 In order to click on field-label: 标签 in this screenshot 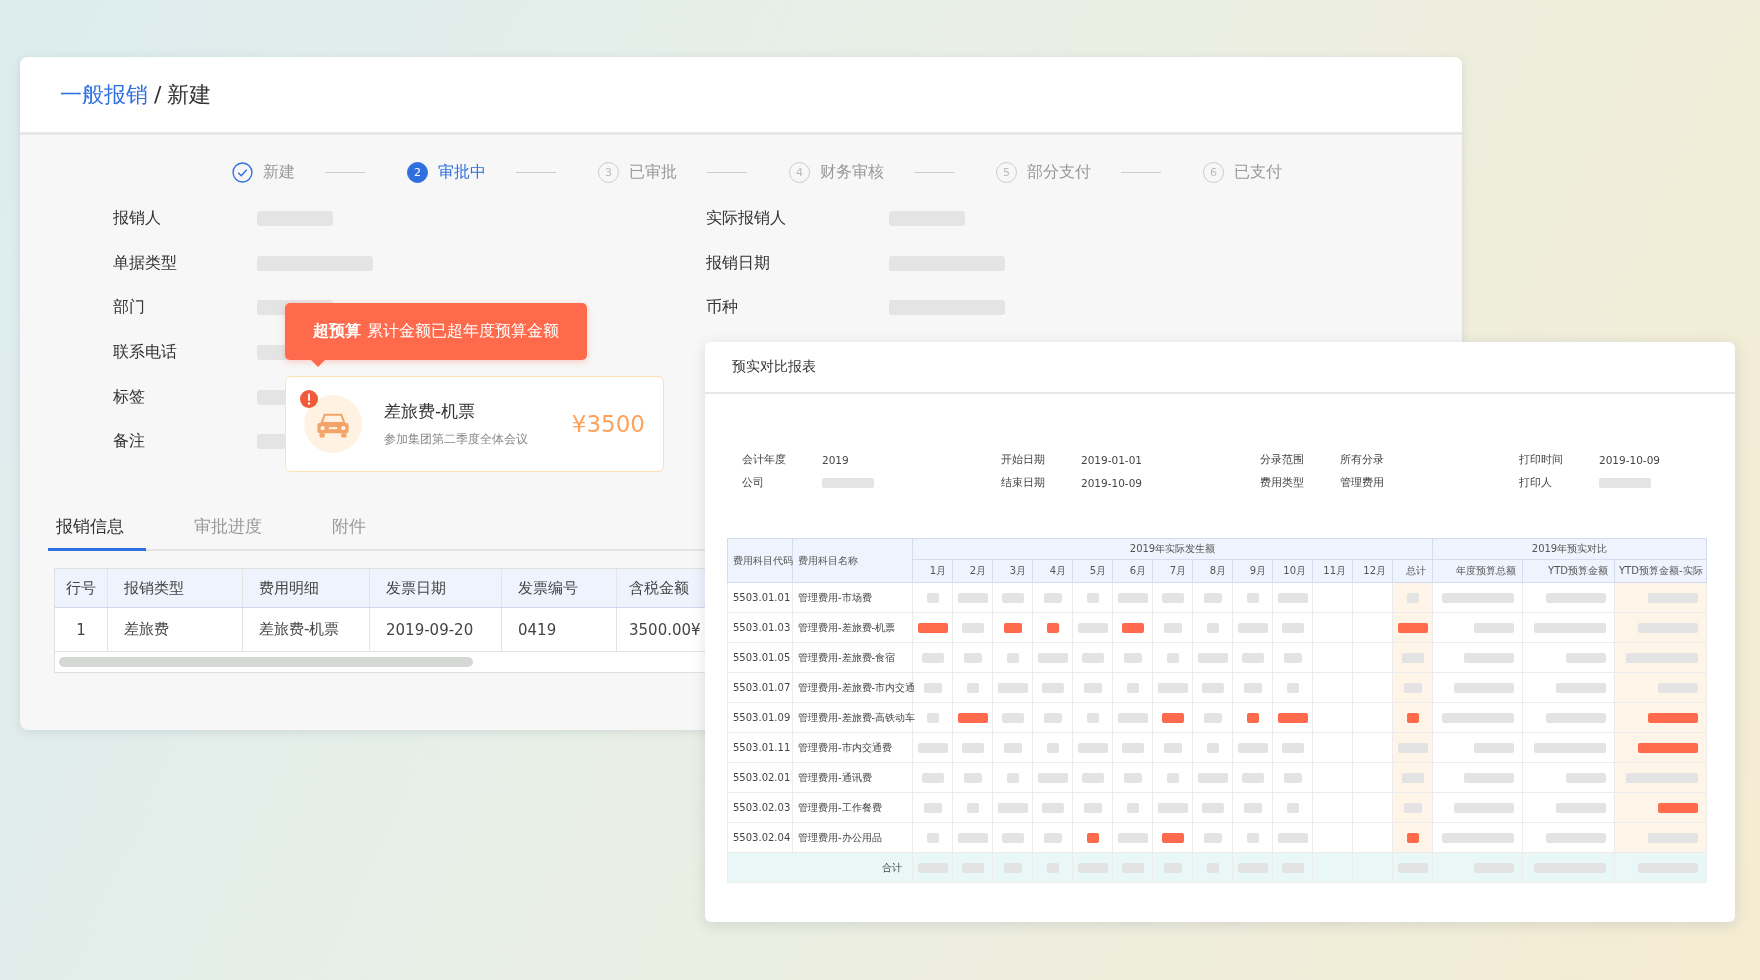, I will do `click(129, 397)`.